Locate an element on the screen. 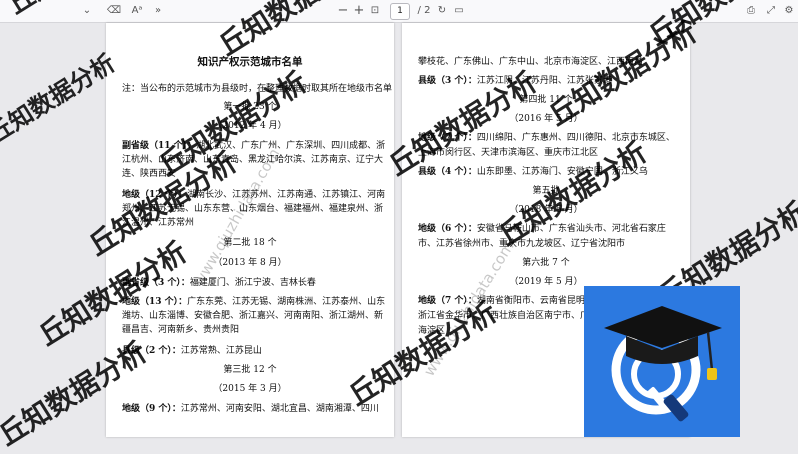  rotate-icon: ↻ is located at coordinates (442, 11).